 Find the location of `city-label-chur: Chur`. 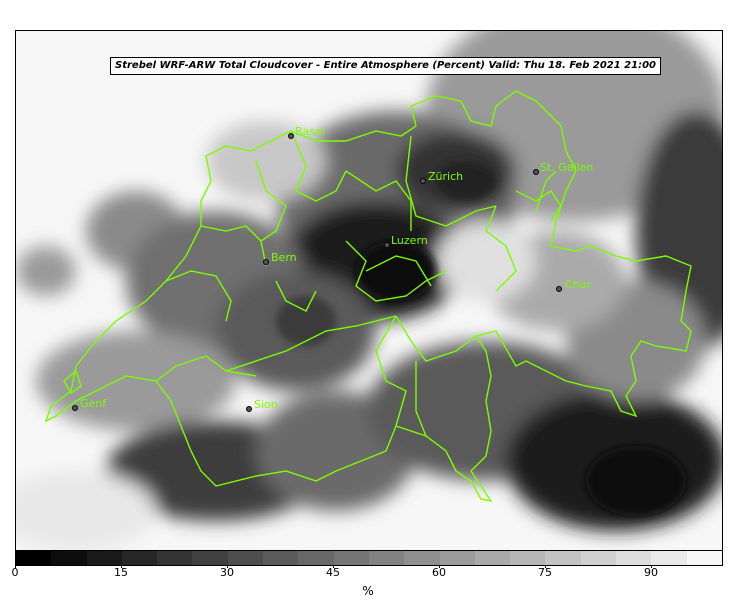

city-label-chur: Chur is located at coordinates (578, 284).